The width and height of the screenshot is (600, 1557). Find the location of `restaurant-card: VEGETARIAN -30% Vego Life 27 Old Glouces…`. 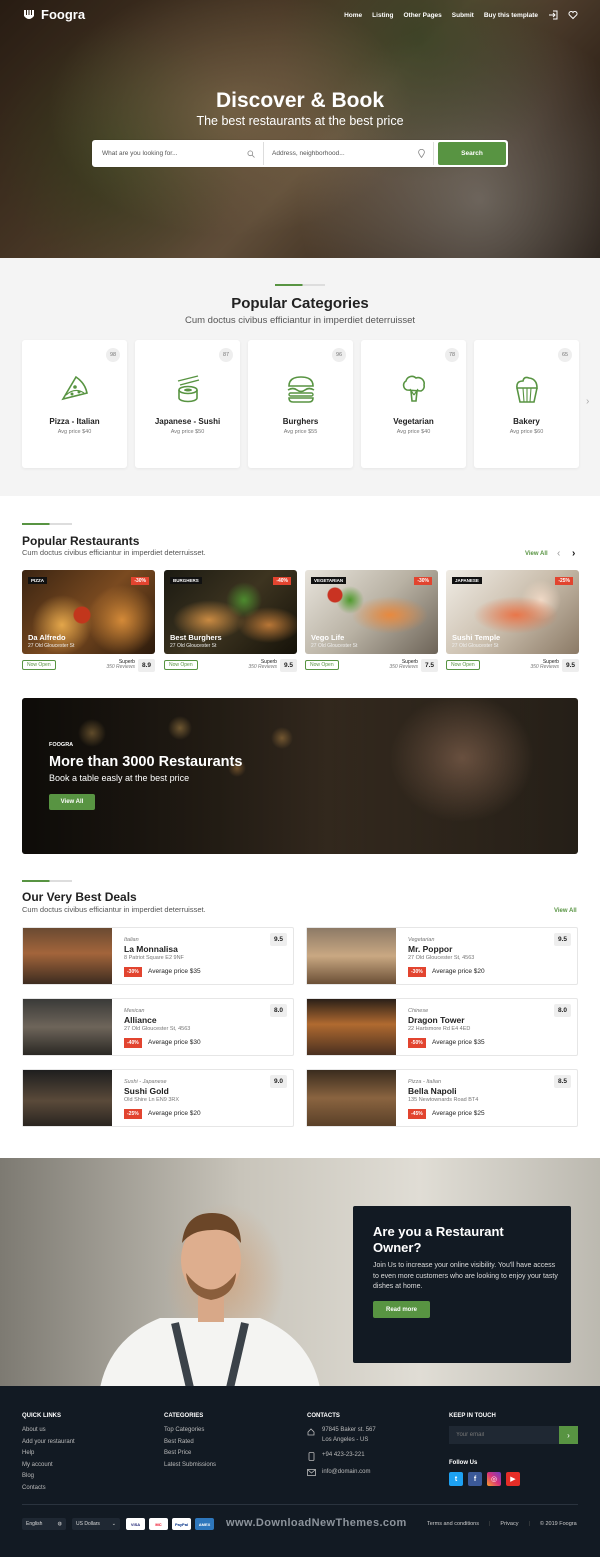

restaurant-card: VEGETARIAN -30% Vego Life 27 Old Glouces… is located at coordinates (371, 621).